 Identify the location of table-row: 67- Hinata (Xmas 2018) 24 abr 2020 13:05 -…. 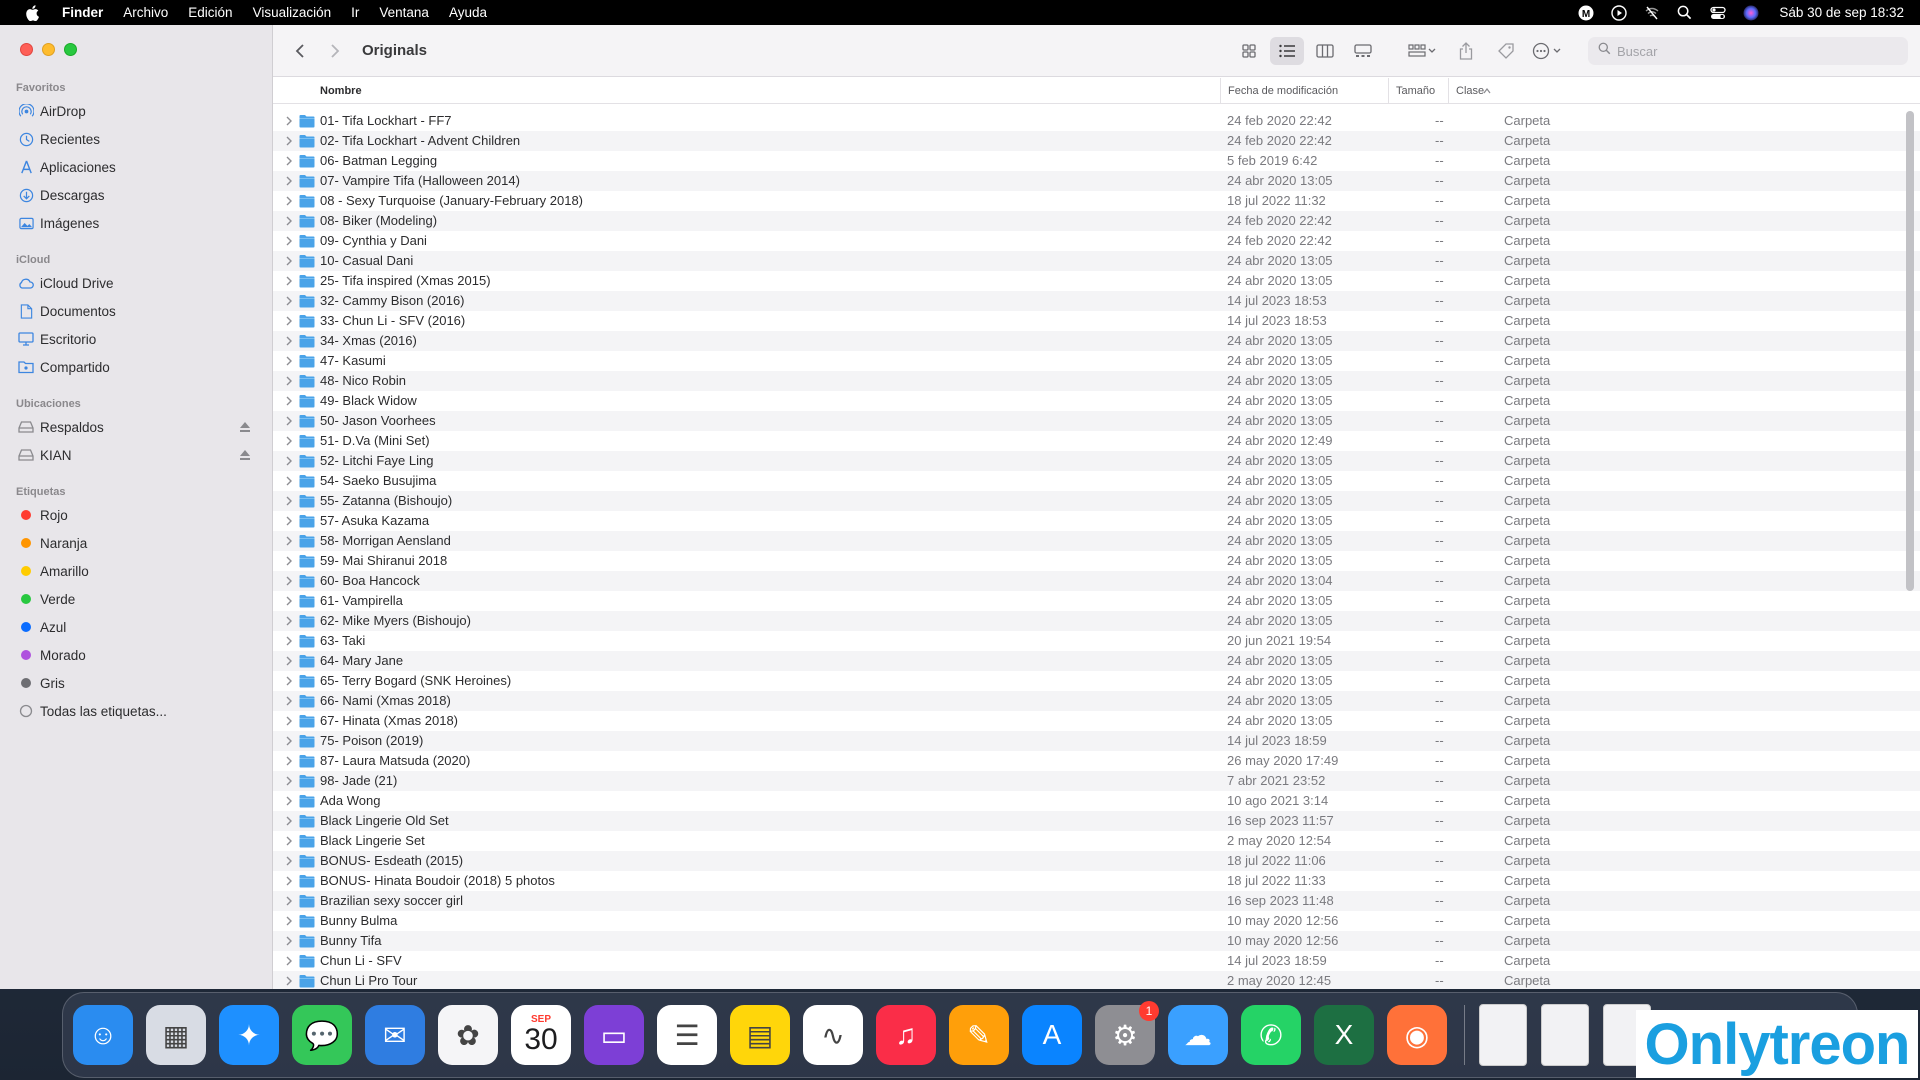
(1096, 721).